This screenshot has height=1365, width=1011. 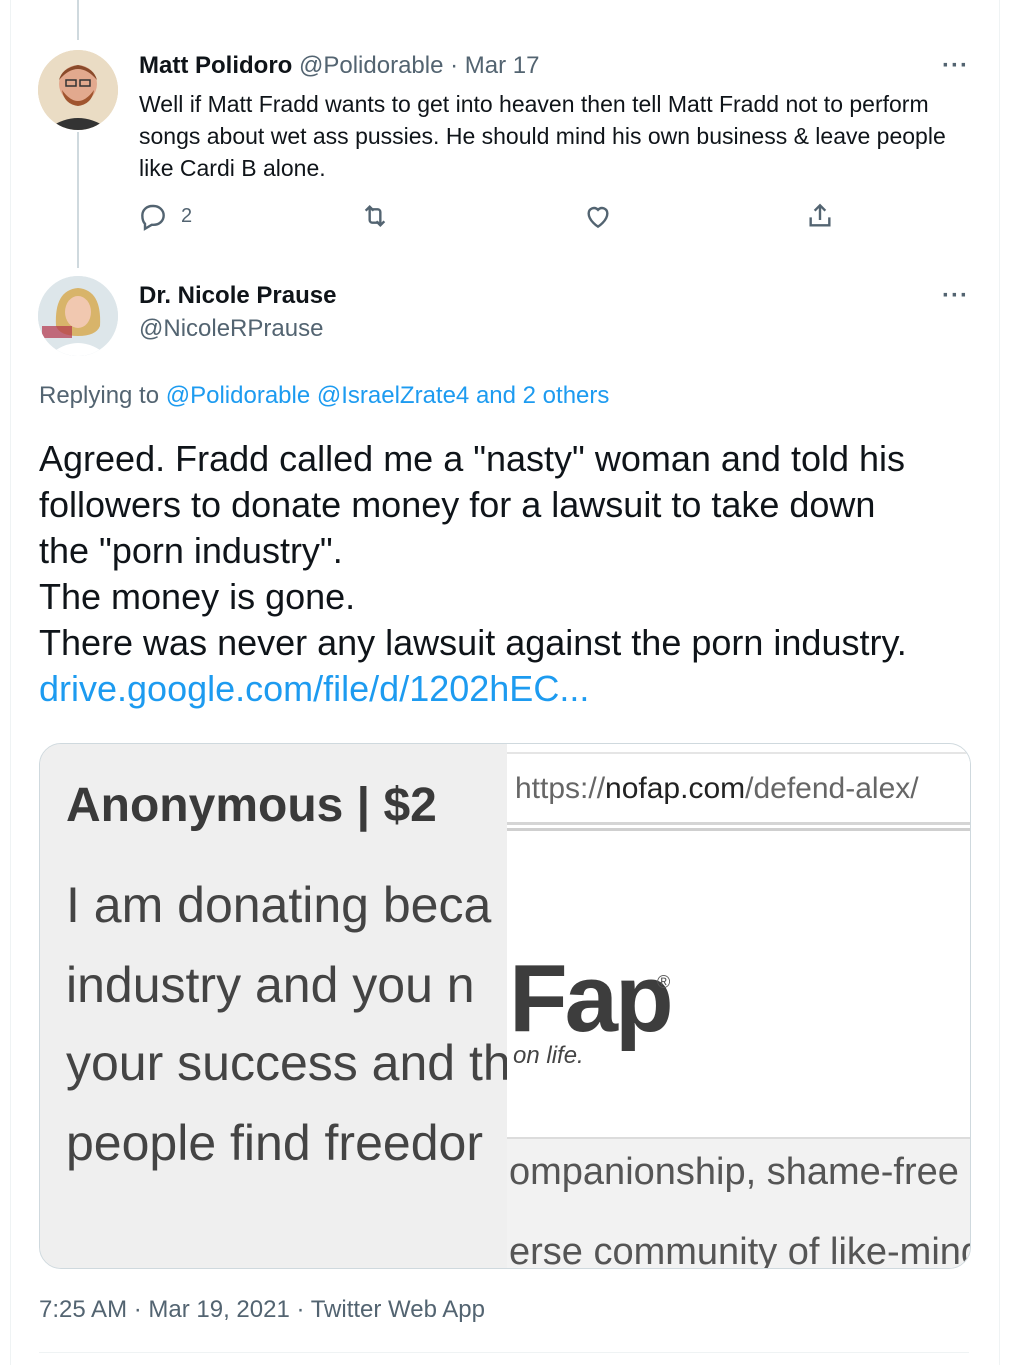 I want to click on replying-to-users: @Polidorable @IsraelZrate4 and 2 others, so click(x=388, y=395).